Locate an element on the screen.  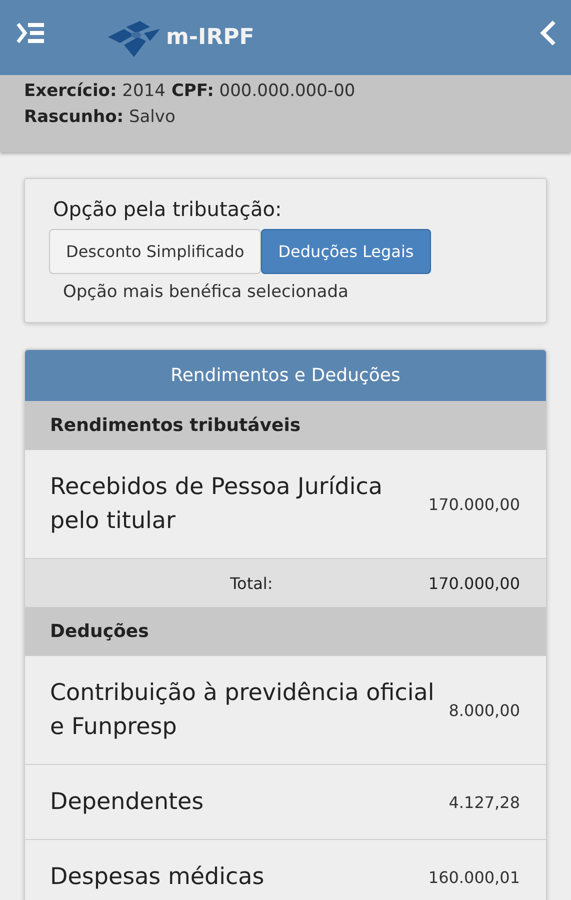
option-button: Deduções Legais is located at coordinates (346, 251).